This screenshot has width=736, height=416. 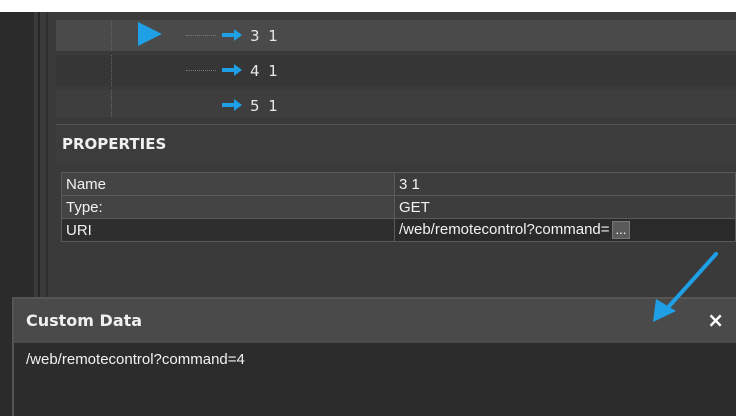 I want to click on tree-item-label: 4 1, so click(x=265, y=71).